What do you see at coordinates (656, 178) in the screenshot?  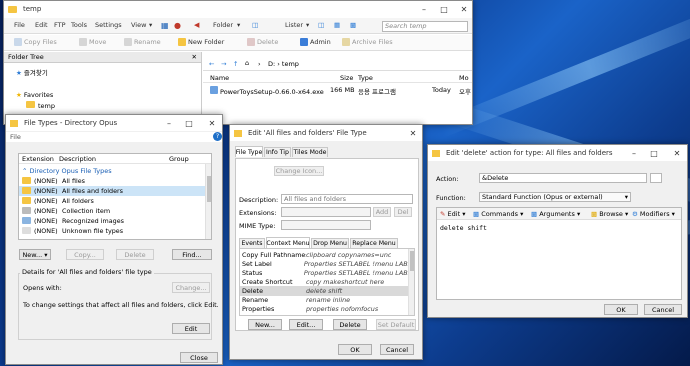 I see `action-icon-picker` at bounding box center [656, 178].